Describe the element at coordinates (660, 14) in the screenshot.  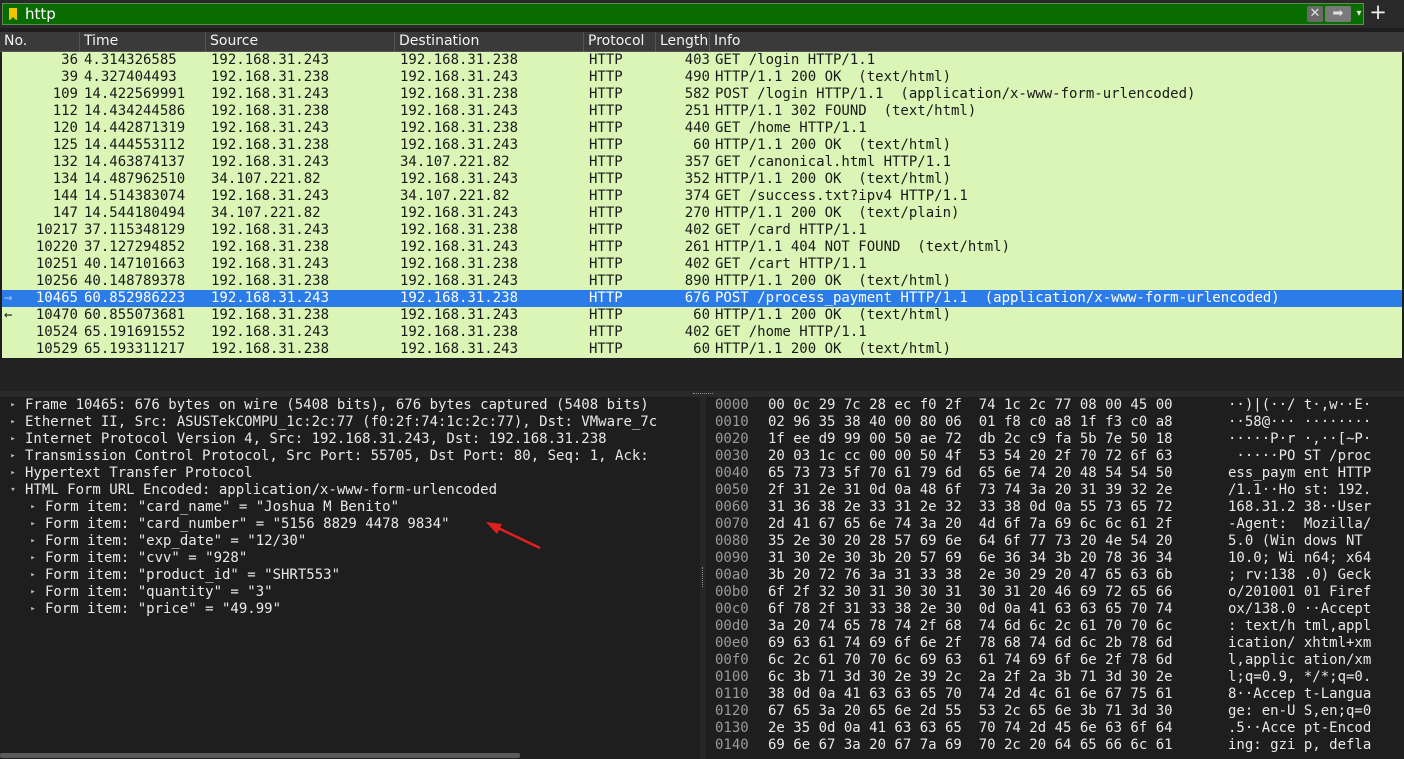
I see `display-filter-input` at that location.